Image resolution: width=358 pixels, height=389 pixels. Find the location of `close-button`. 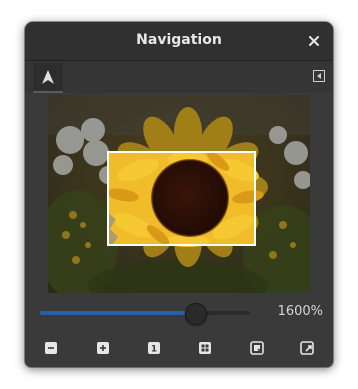

close-button is located at coordinates (314, 41).